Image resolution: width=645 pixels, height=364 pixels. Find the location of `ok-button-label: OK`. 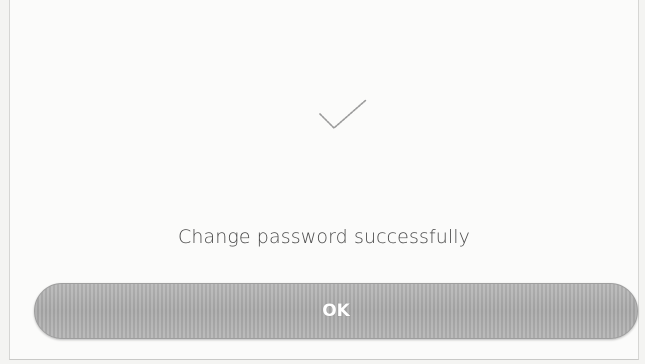

ok-button-label: OK is located at coordinates (336, 311).